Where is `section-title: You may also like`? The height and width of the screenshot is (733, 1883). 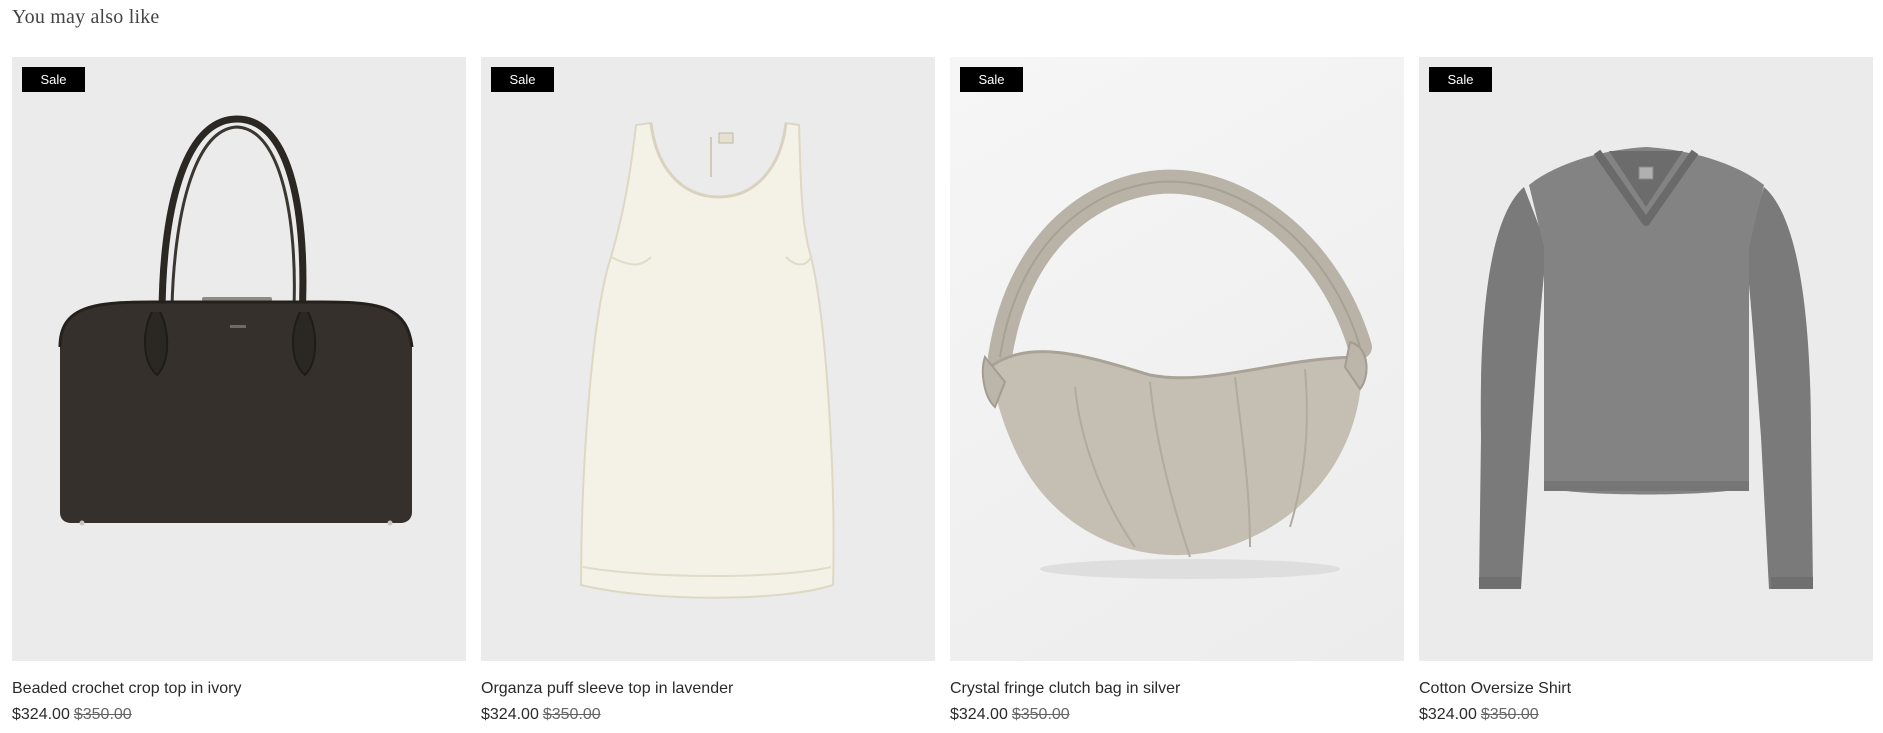
section-title: You may also like is located at coordinates (86, 17).